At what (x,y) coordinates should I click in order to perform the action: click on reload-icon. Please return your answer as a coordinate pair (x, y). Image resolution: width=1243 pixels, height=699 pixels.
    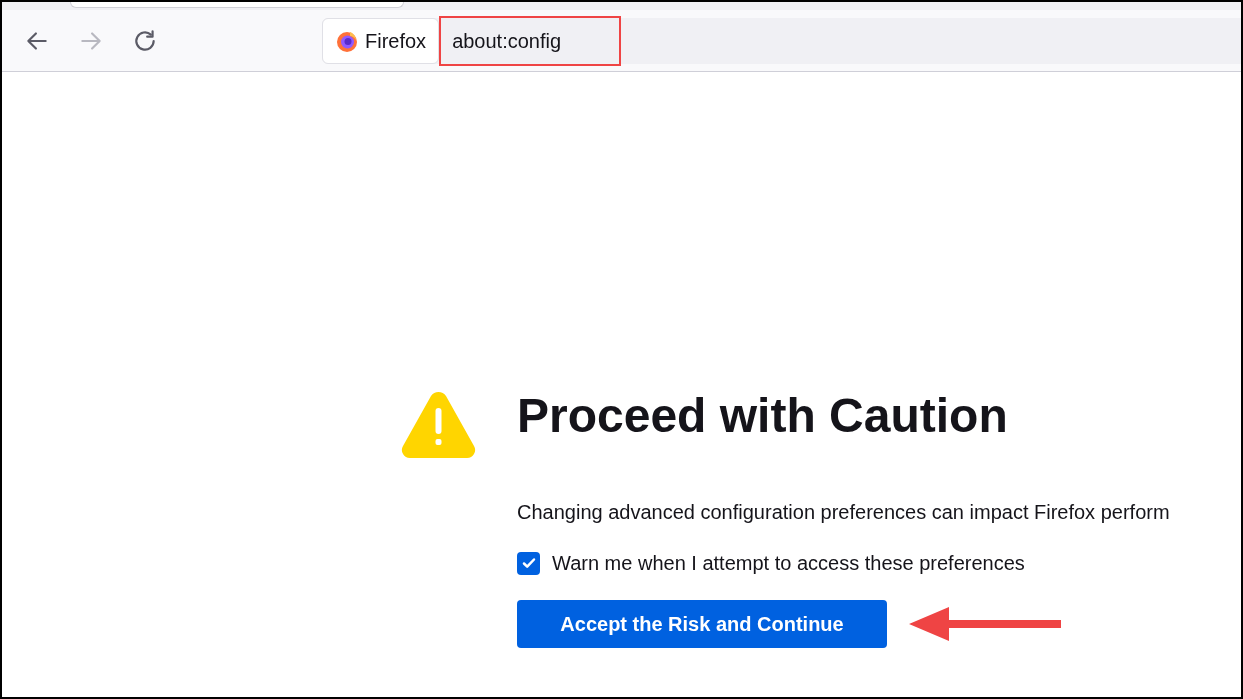
    Looking at the image, I should click on (145, 40).